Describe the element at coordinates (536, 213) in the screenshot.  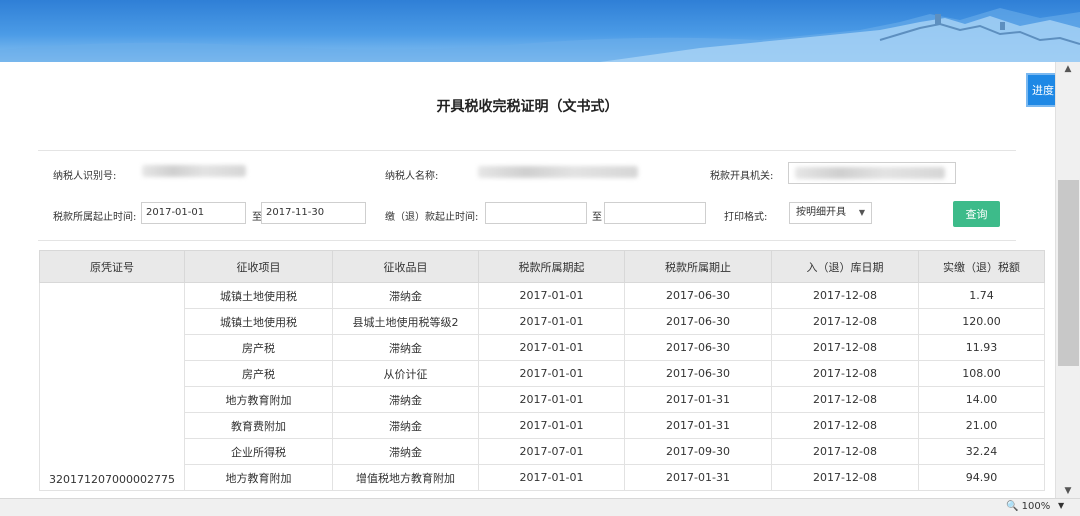
I see `payment-period-start-input` at that location.